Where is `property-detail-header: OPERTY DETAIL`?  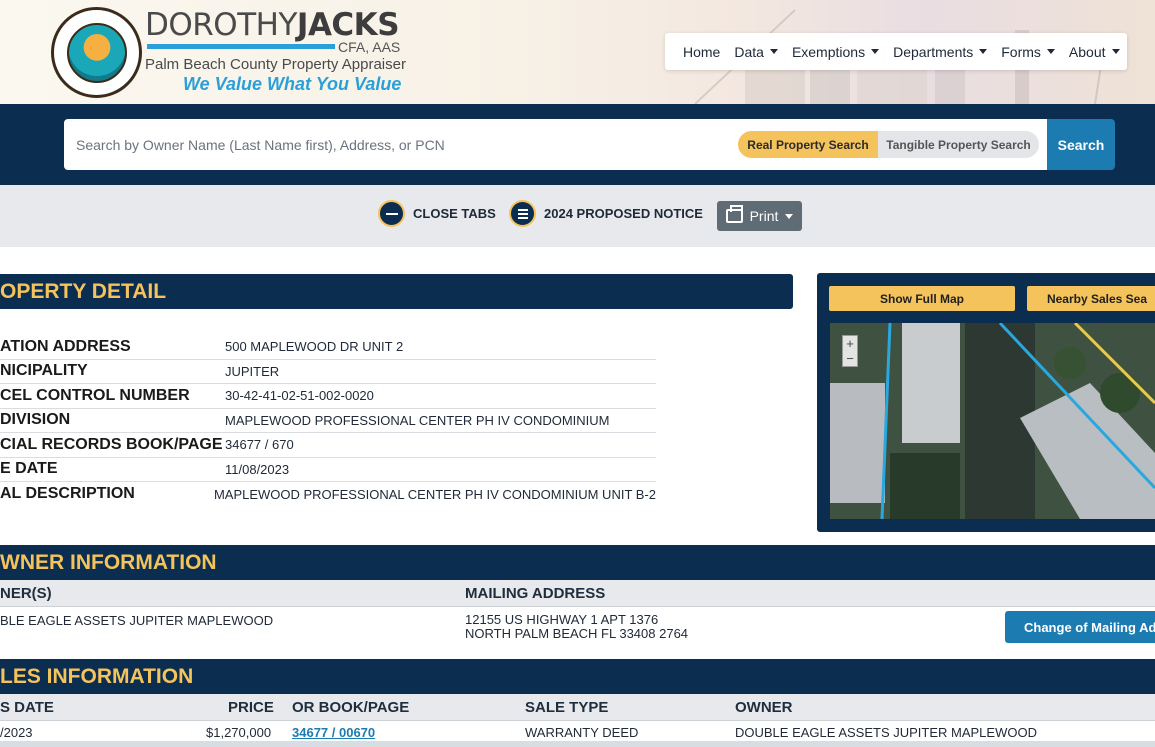
property-detail-header: OPERTY DETAIL is located at coordinates (396, 291).